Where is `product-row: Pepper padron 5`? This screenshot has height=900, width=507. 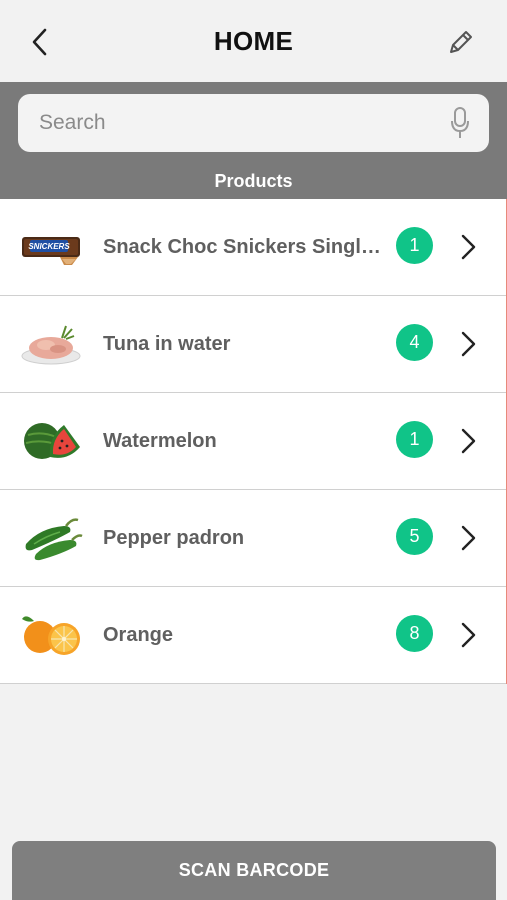 product-row: Pepper padron 5 is located at coordinates (253, 538).